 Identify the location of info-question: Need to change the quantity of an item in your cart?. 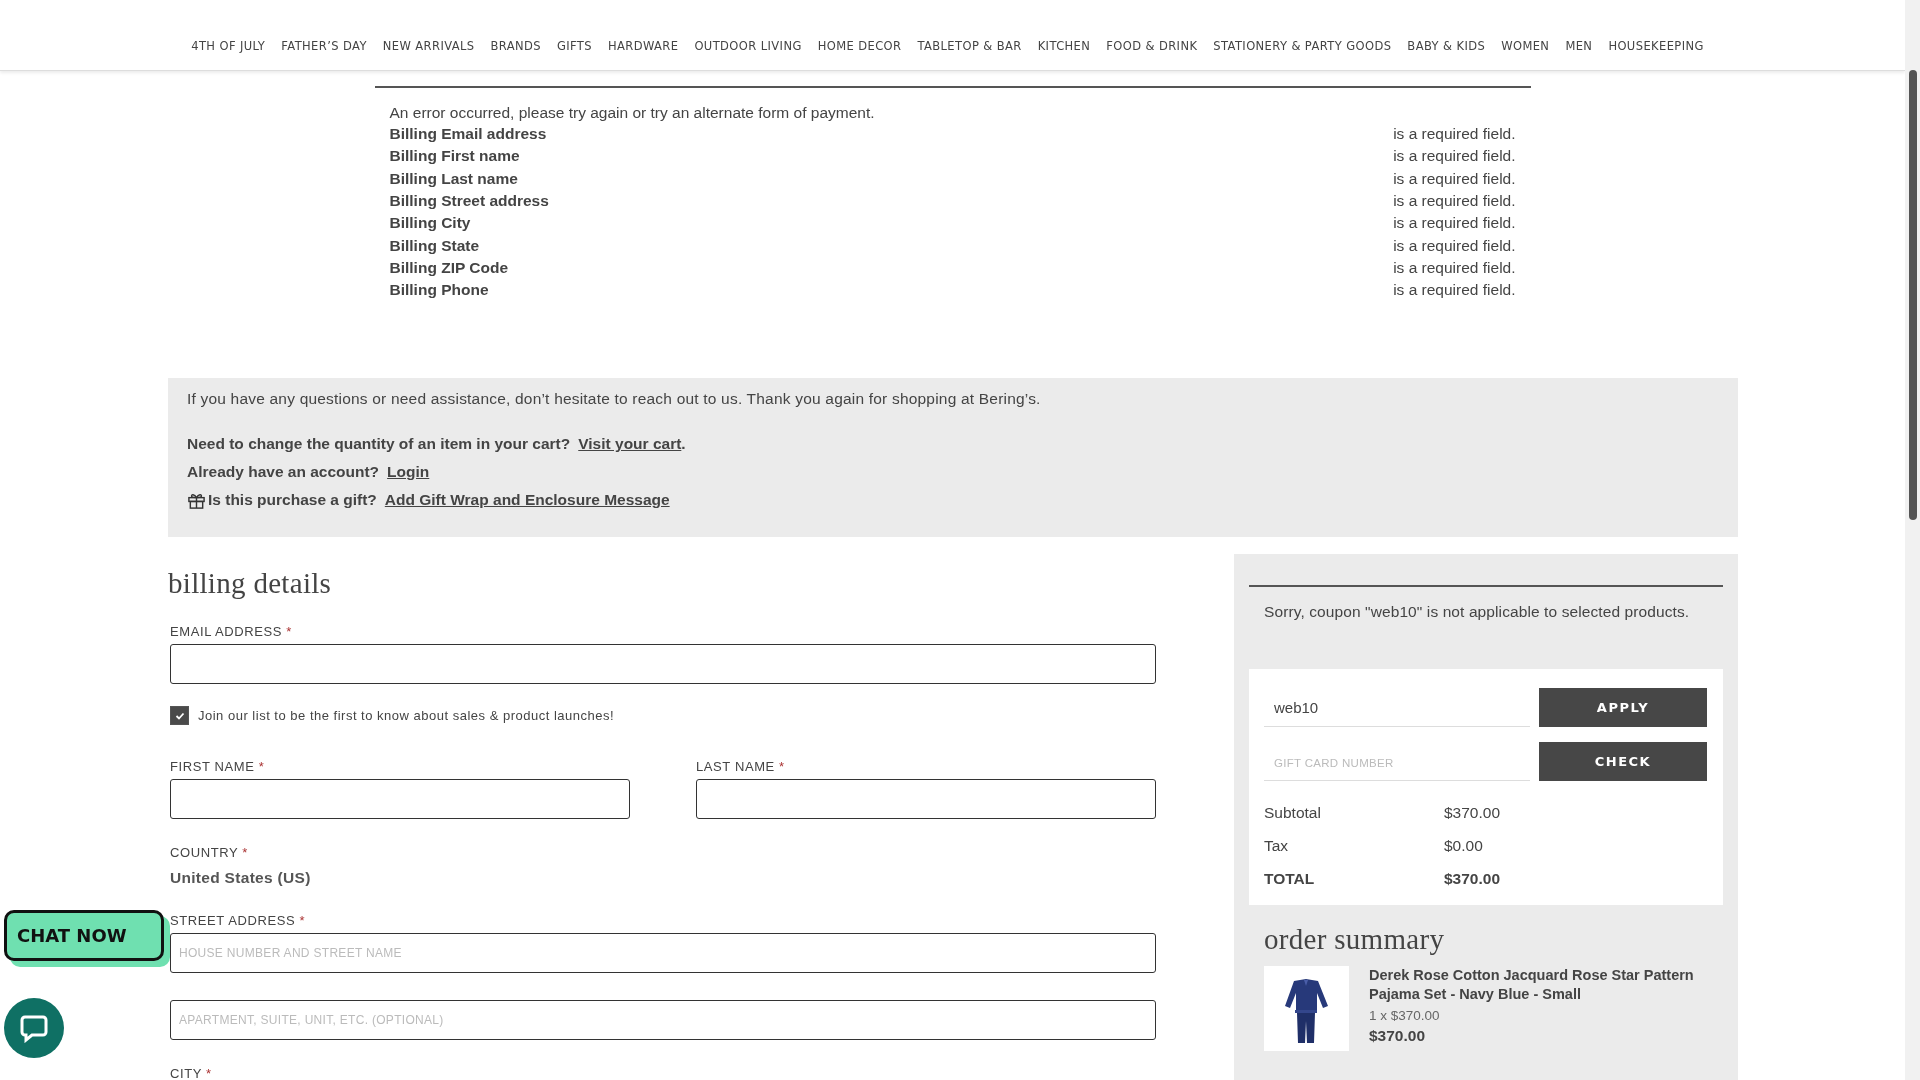
(379, 444).